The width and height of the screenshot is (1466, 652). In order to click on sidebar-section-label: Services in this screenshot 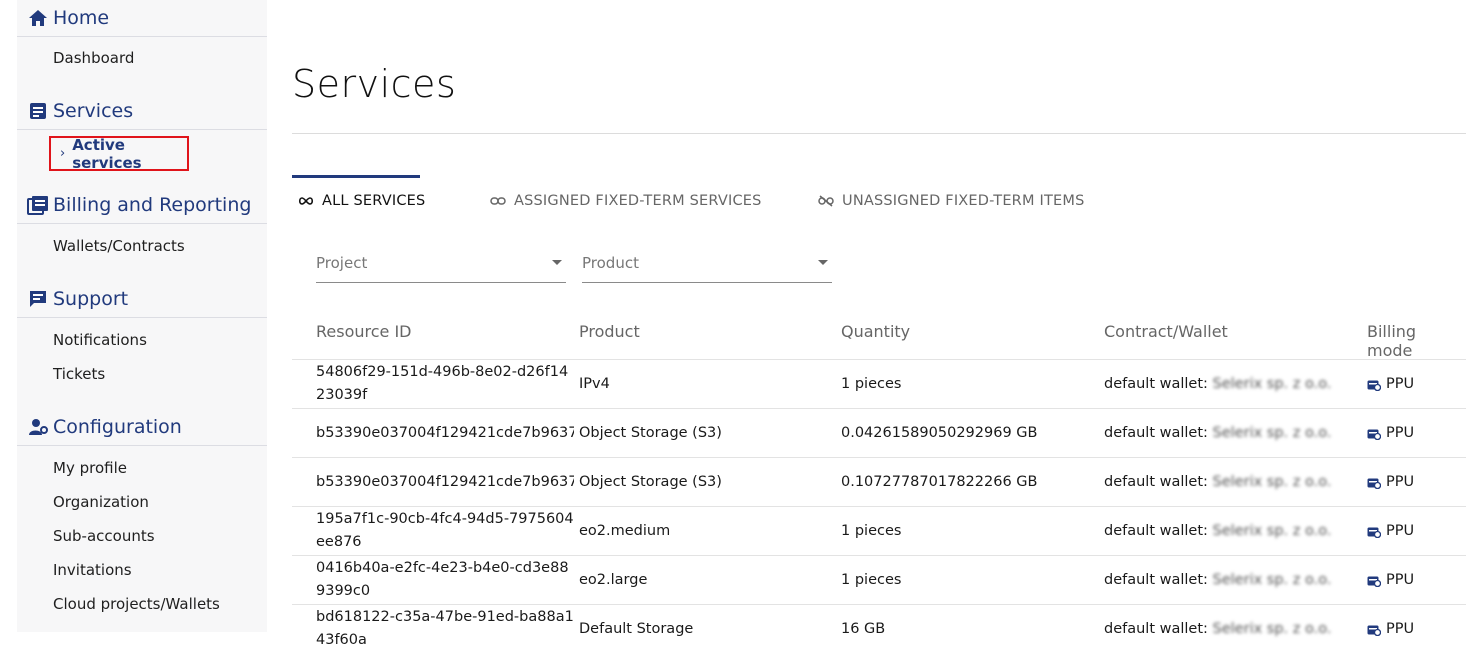, I will do `click(93, 111)`.